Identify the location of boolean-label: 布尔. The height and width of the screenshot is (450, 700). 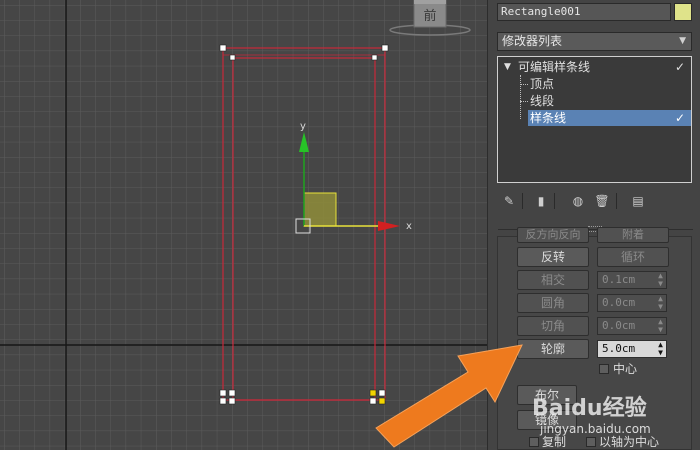
(546, 395).